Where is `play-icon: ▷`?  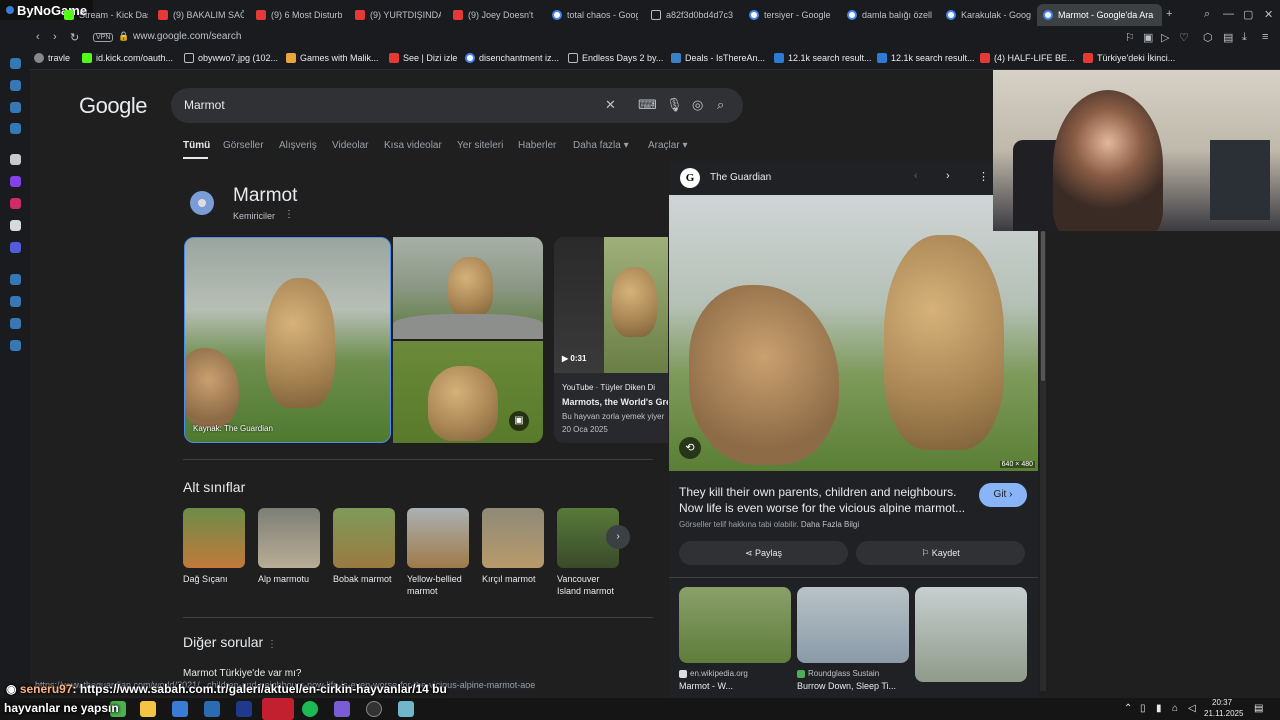 play-icon: ▷ is located at coordinates (1165, 37).